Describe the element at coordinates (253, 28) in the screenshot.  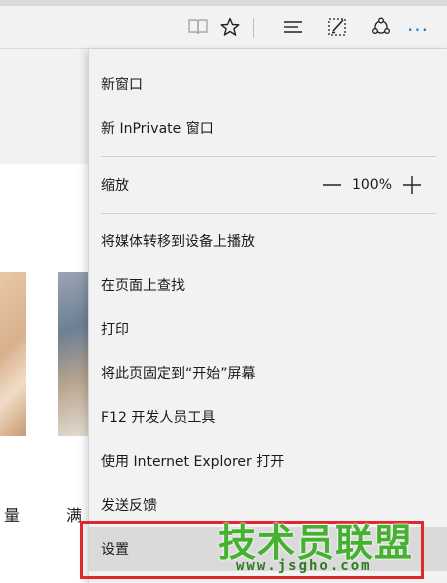
I see `toolbar-separator` at that location.